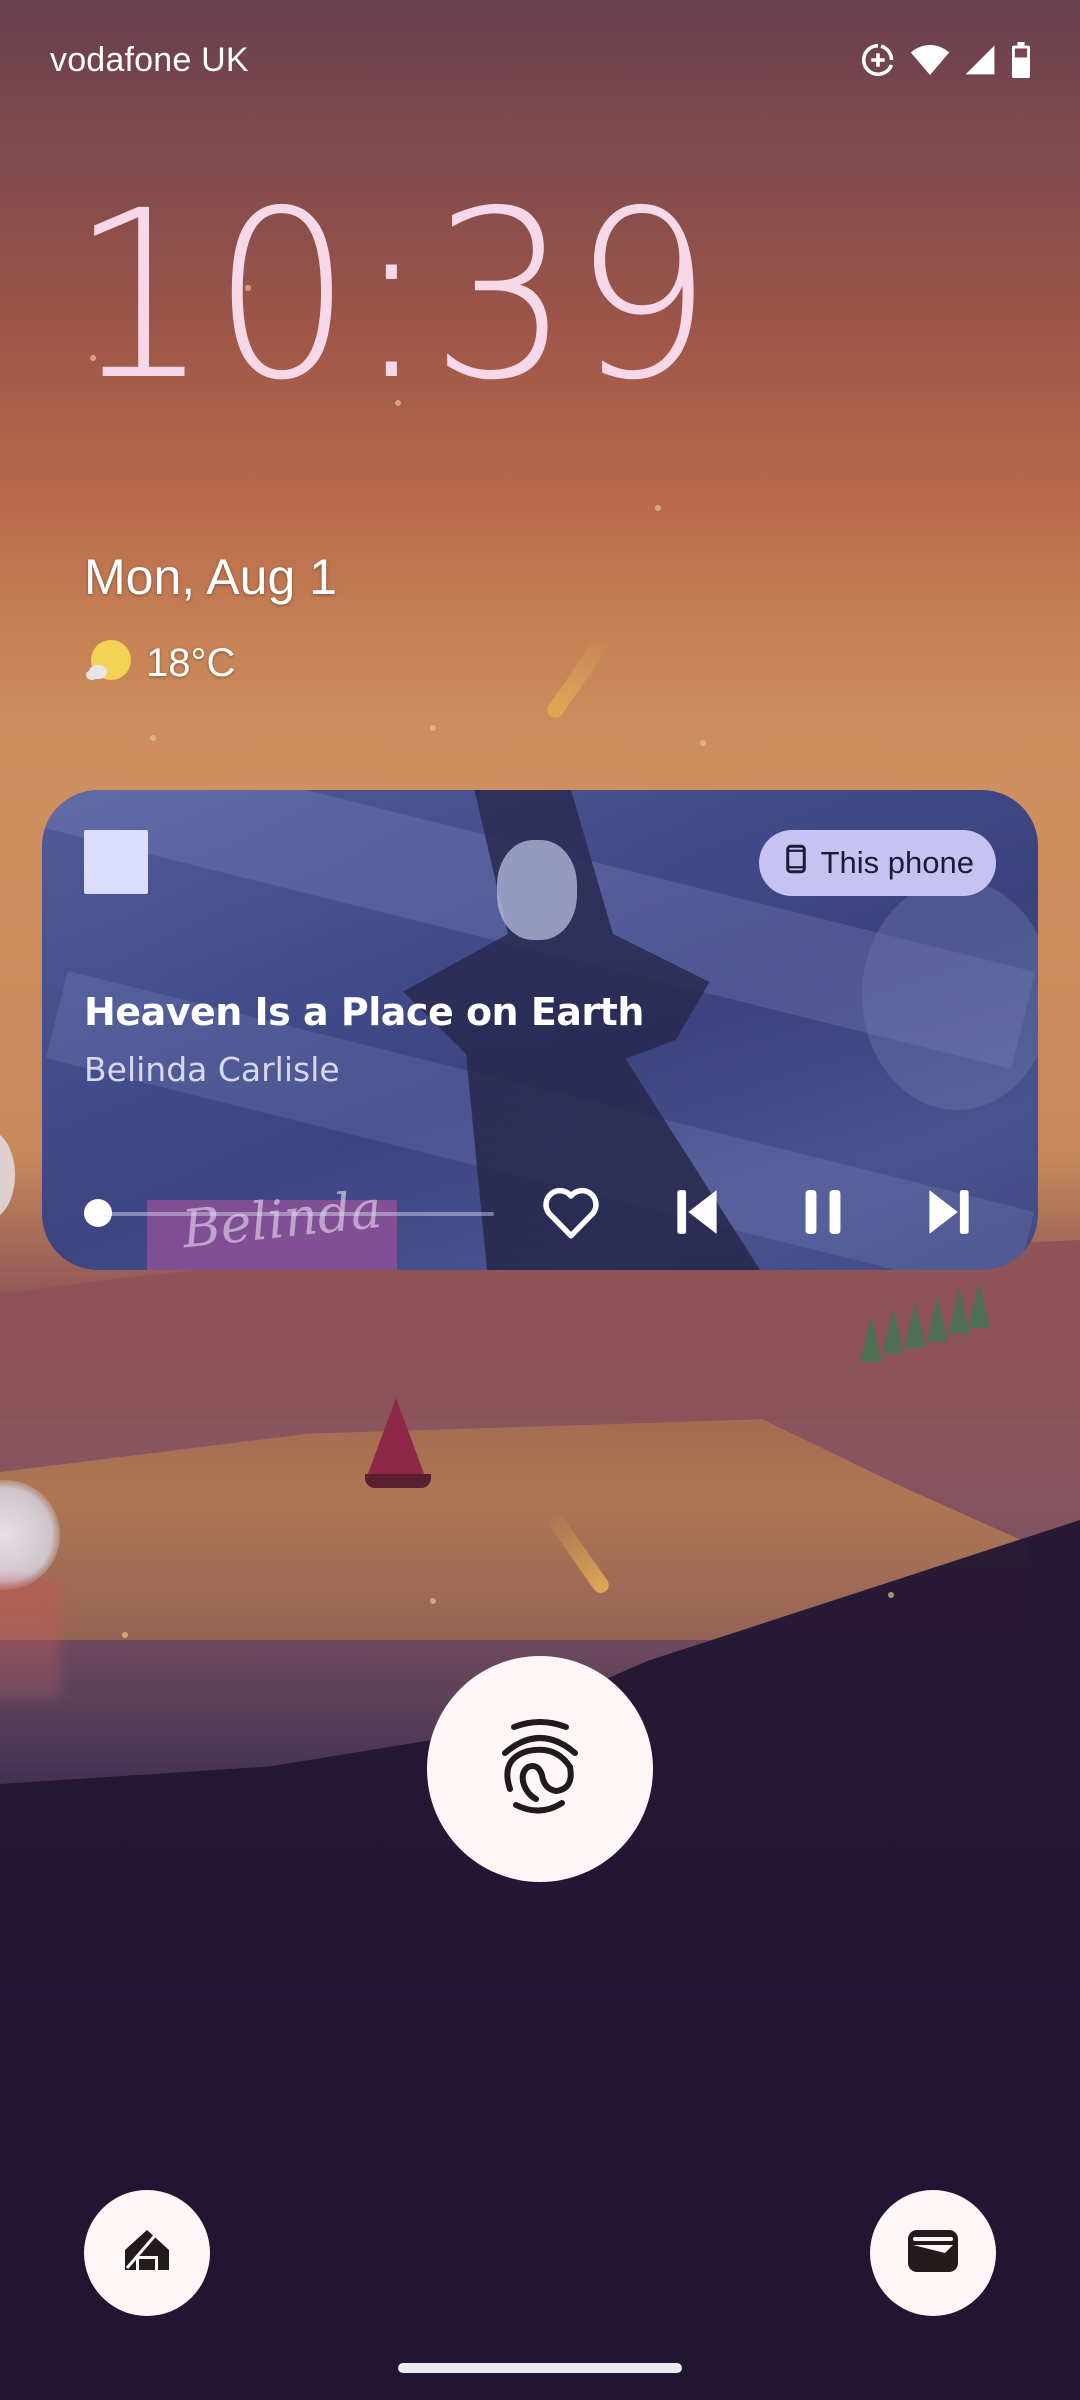 This screenshot has height=2400, width=1080. I want to click on skip-previous-icon, so click(697, 1214).